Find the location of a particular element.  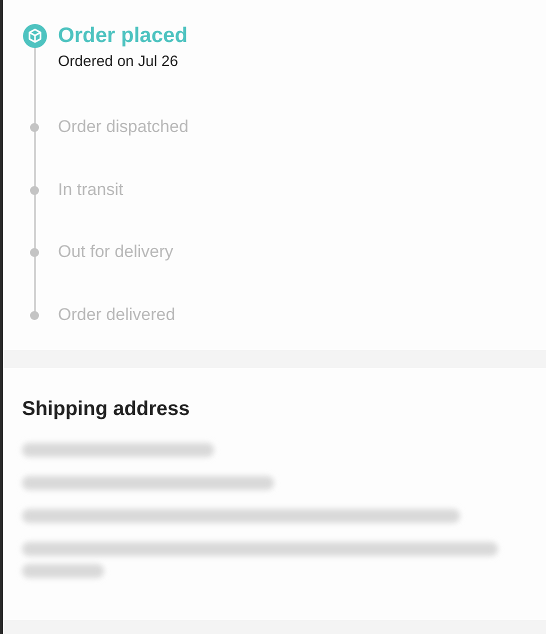

section-title: Shipping address is located at coordinates (106, 409).